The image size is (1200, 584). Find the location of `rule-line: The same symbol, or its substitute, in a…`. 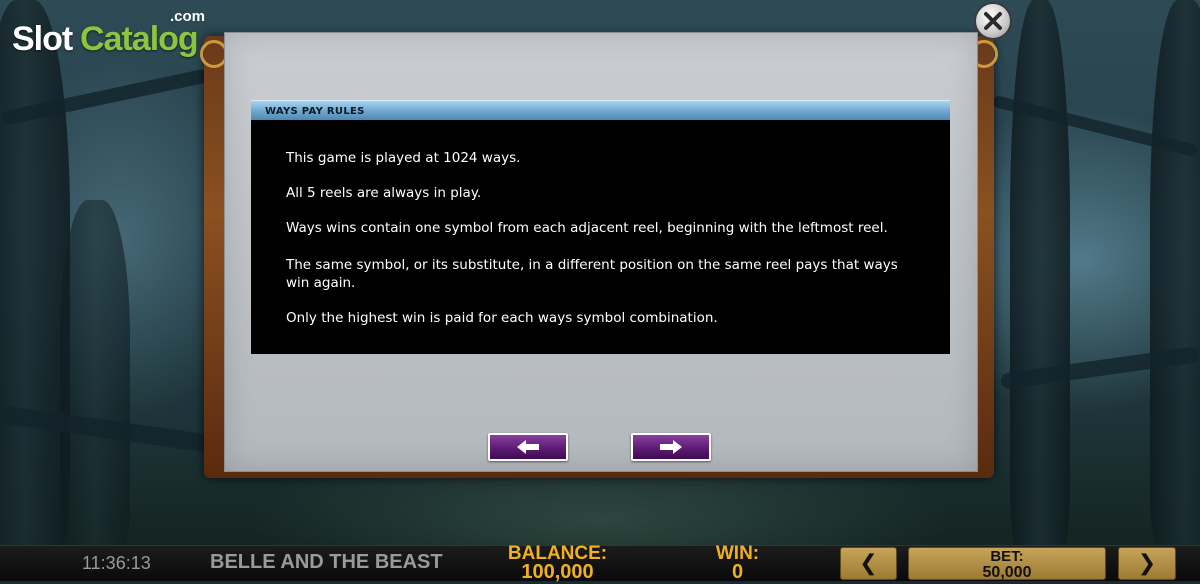

rule-line: The same symbol, or its substitute, in a… is located at coordinates (592, 274).